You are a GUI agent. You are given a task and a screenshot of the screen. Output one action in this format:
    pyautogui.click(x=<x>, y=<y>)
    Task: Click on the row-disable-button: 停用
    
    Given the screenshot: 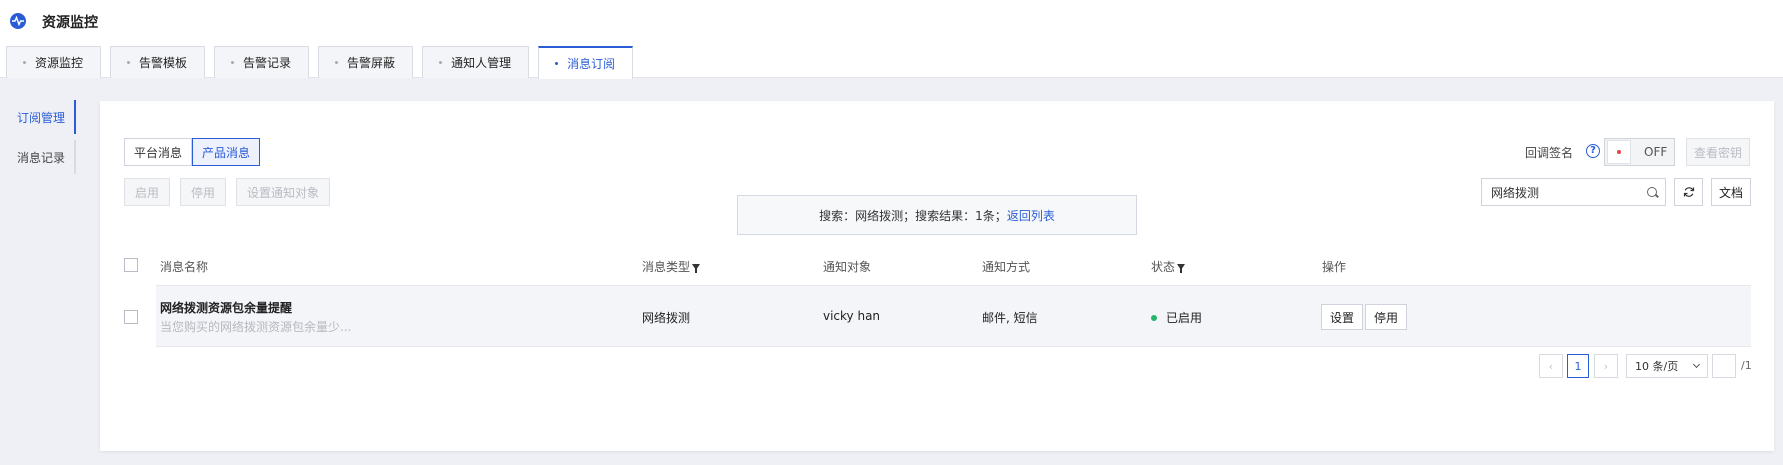 What is the action you would take?
    pyautogui.click(x=1386, y=317)
    